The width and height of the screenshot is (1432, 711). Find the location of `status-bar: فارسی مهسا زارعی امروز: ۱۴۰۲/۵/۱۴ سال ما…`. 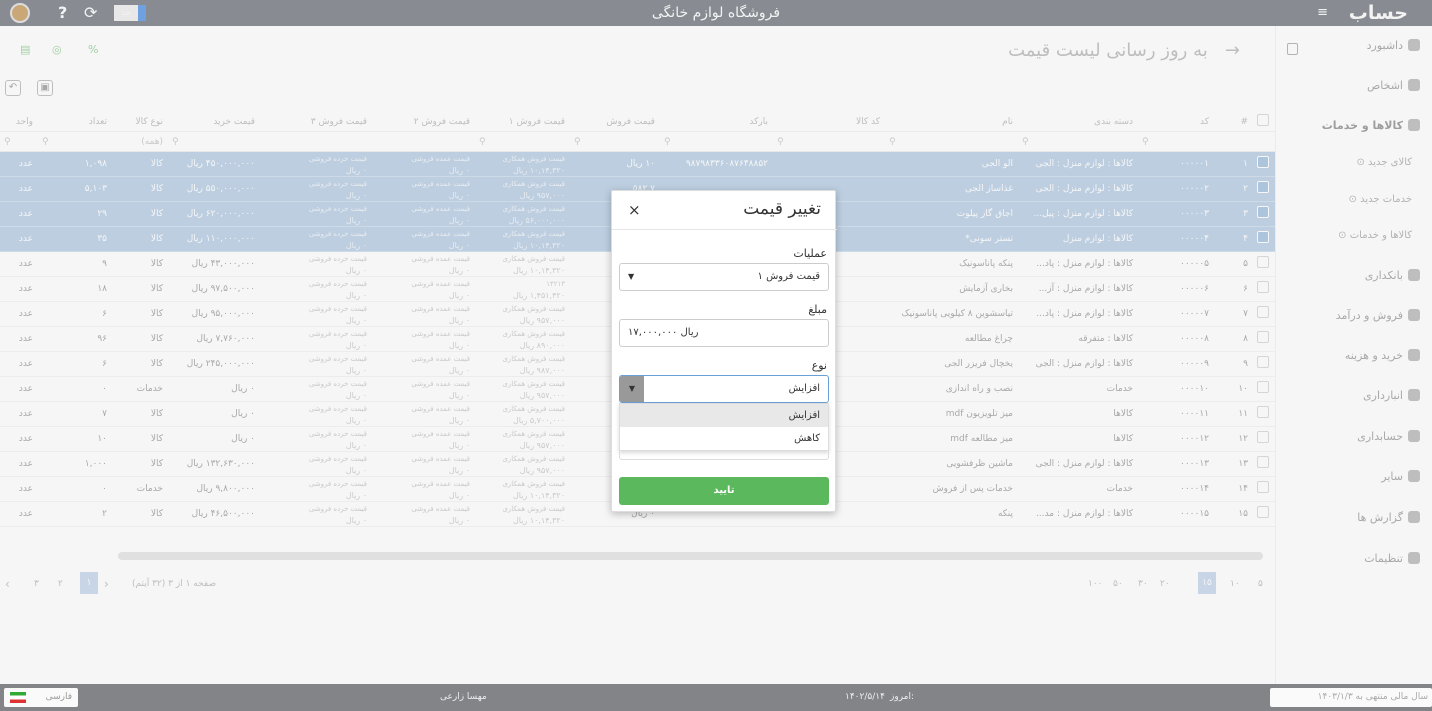

status-bar: فارسی مهسا زارعی امروز: ۱۴۰۲/۵/۱۴ سال ما… is located at coordinates (716, 697).